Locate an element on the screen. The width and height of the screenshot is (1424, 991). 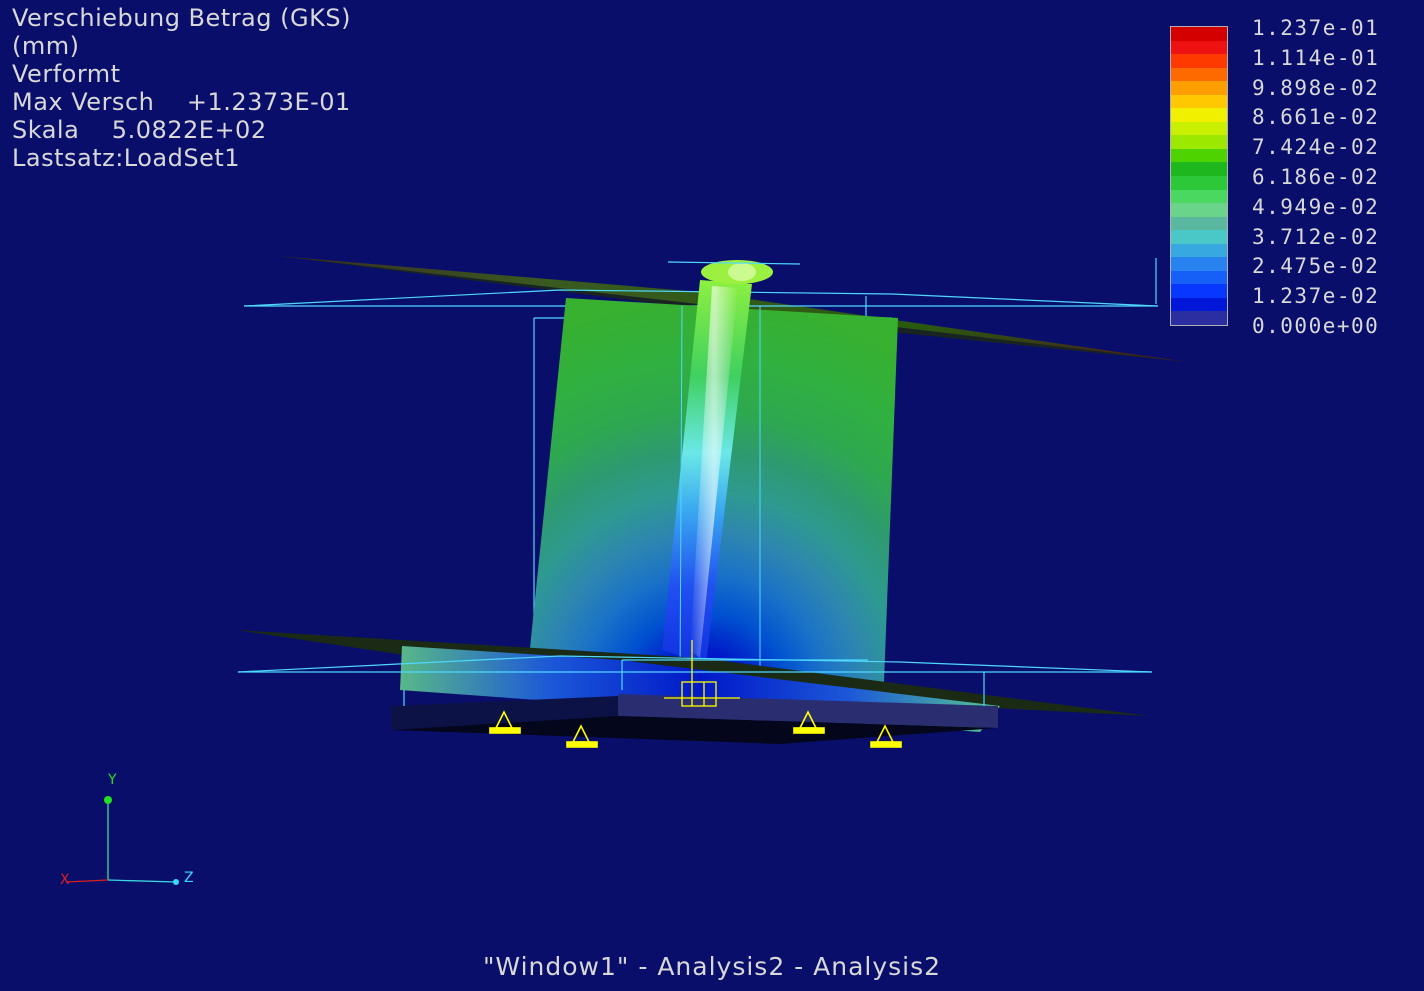
legend-color-bar is located at coordinates (1199, 176).